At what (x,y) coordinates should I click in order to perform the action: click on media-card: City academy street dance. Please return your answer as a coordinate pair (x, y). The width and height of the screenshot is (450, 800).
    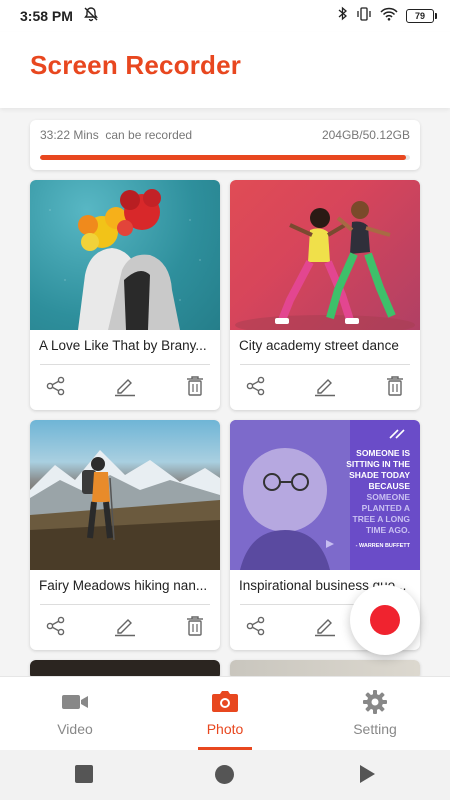
    Looking at the image, I should click on (325, 295).